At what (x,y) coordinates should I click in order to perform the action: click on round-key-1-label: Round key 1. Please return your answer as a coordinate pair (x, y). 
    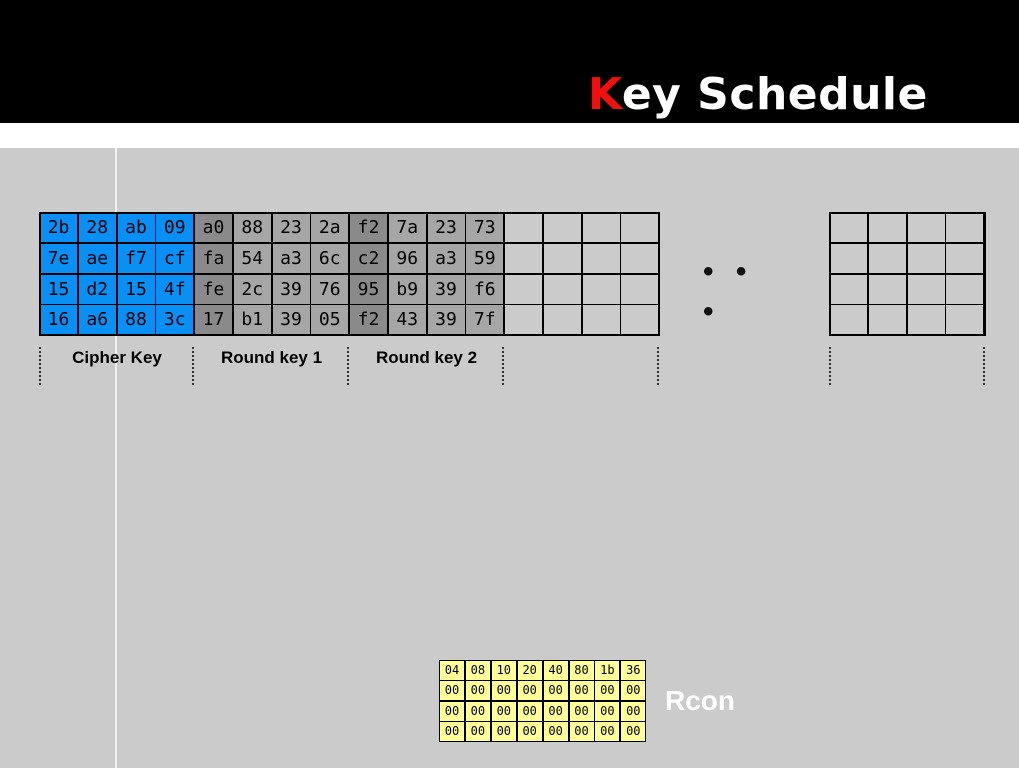
    Looking at the image, I should click on (271, 357).